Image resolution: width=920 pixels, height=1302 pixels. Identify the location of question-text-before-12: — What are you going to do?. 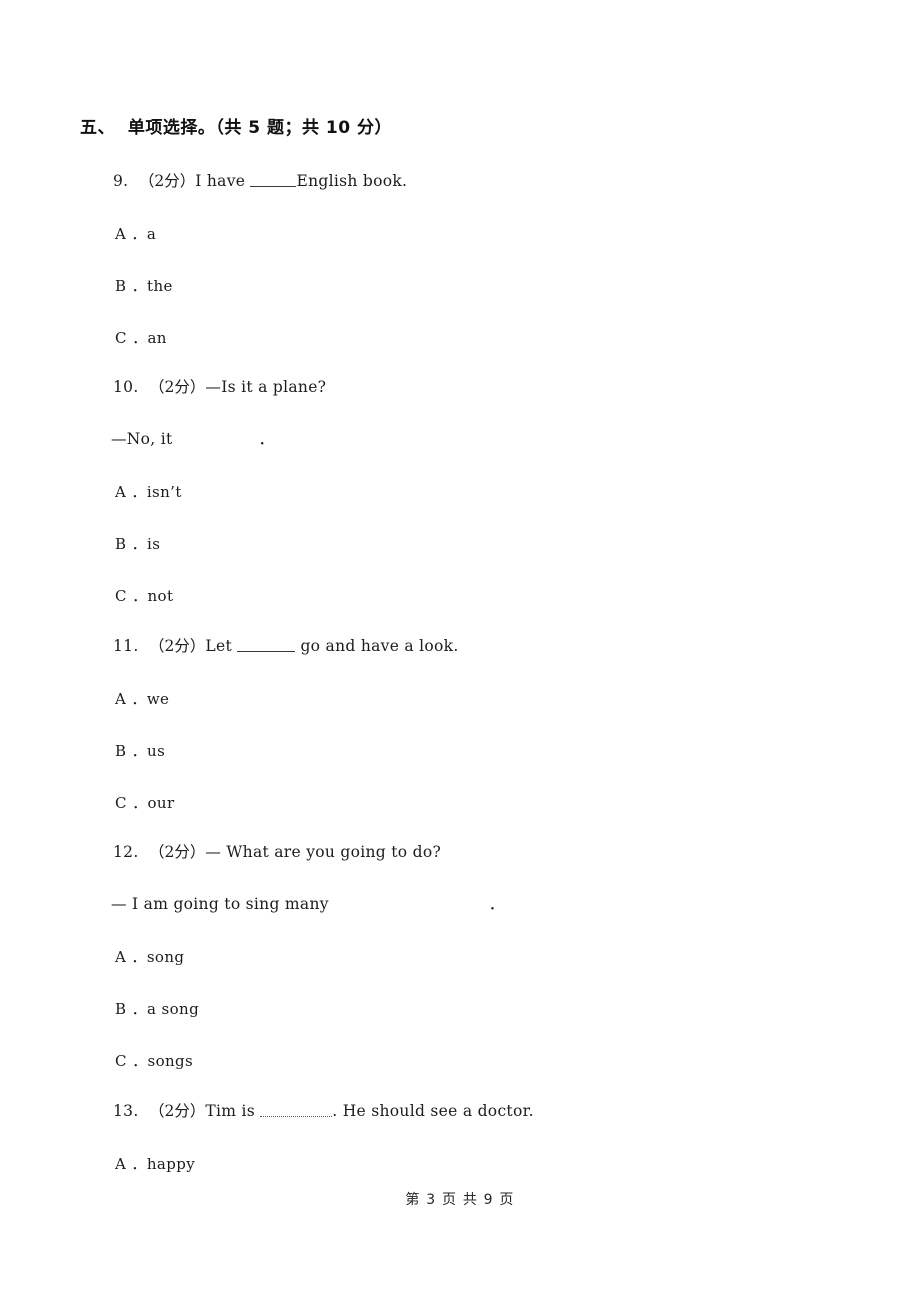
(323, 852).